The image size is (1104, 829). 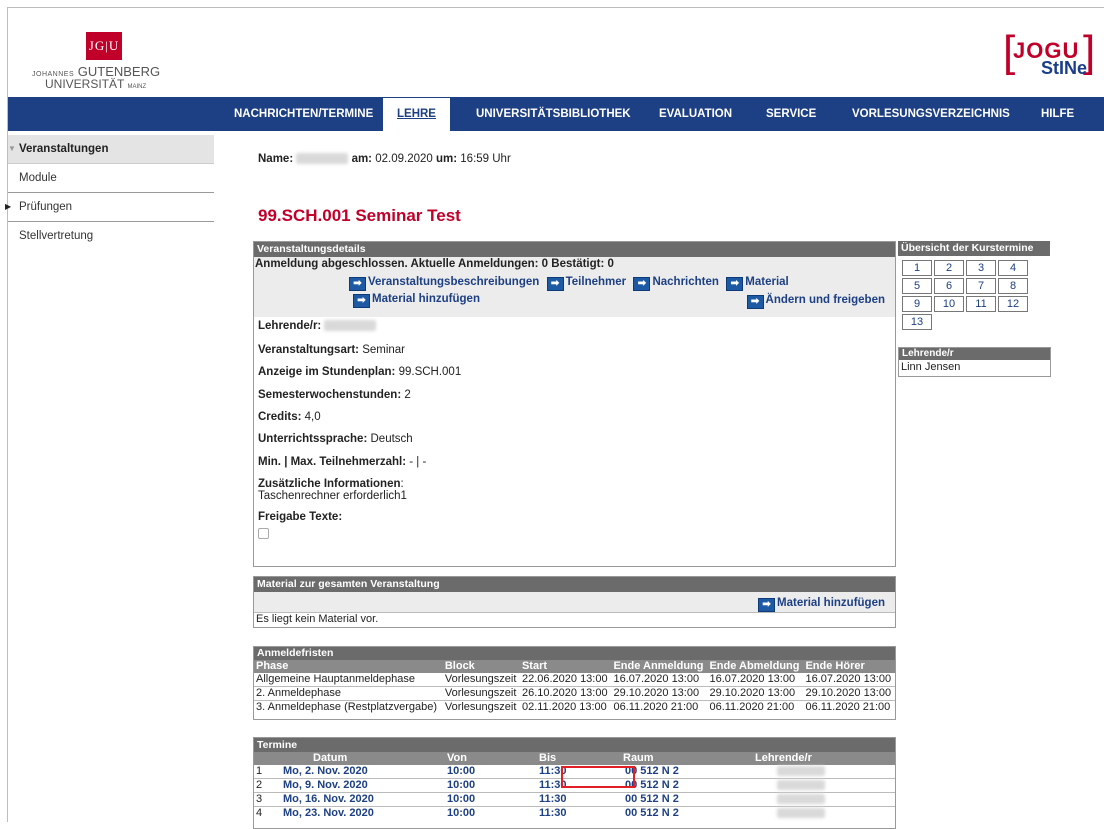 What do you see at coordinates (8, 206) in the screenshot?
I see `triangle-right-icon: ▶` at bounding box center [8, 206].